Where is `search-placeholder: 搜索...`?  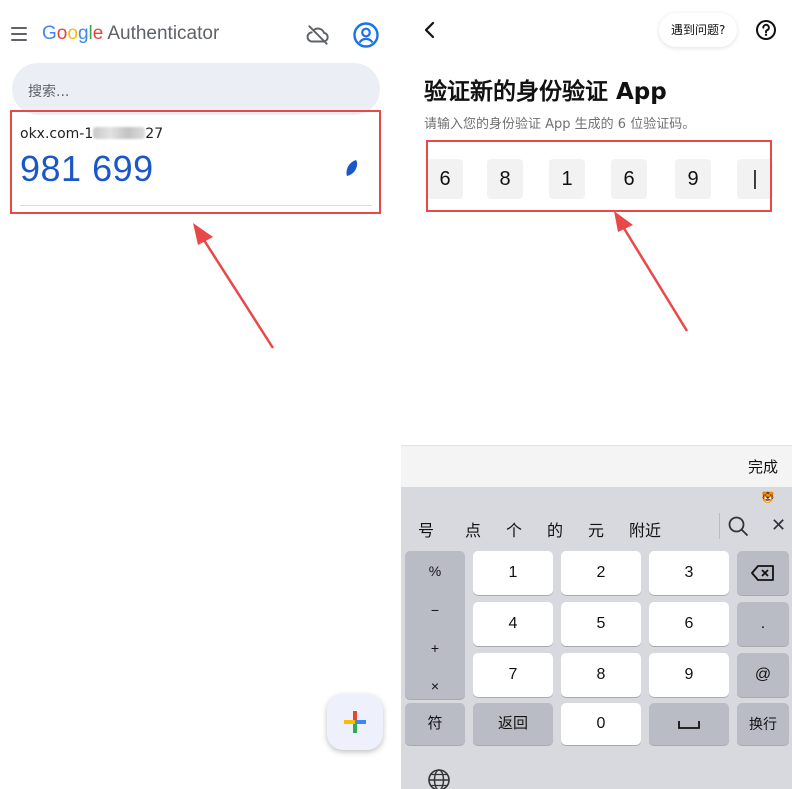
search-placeholder: 搜索... is located at coordinates (49, 92).